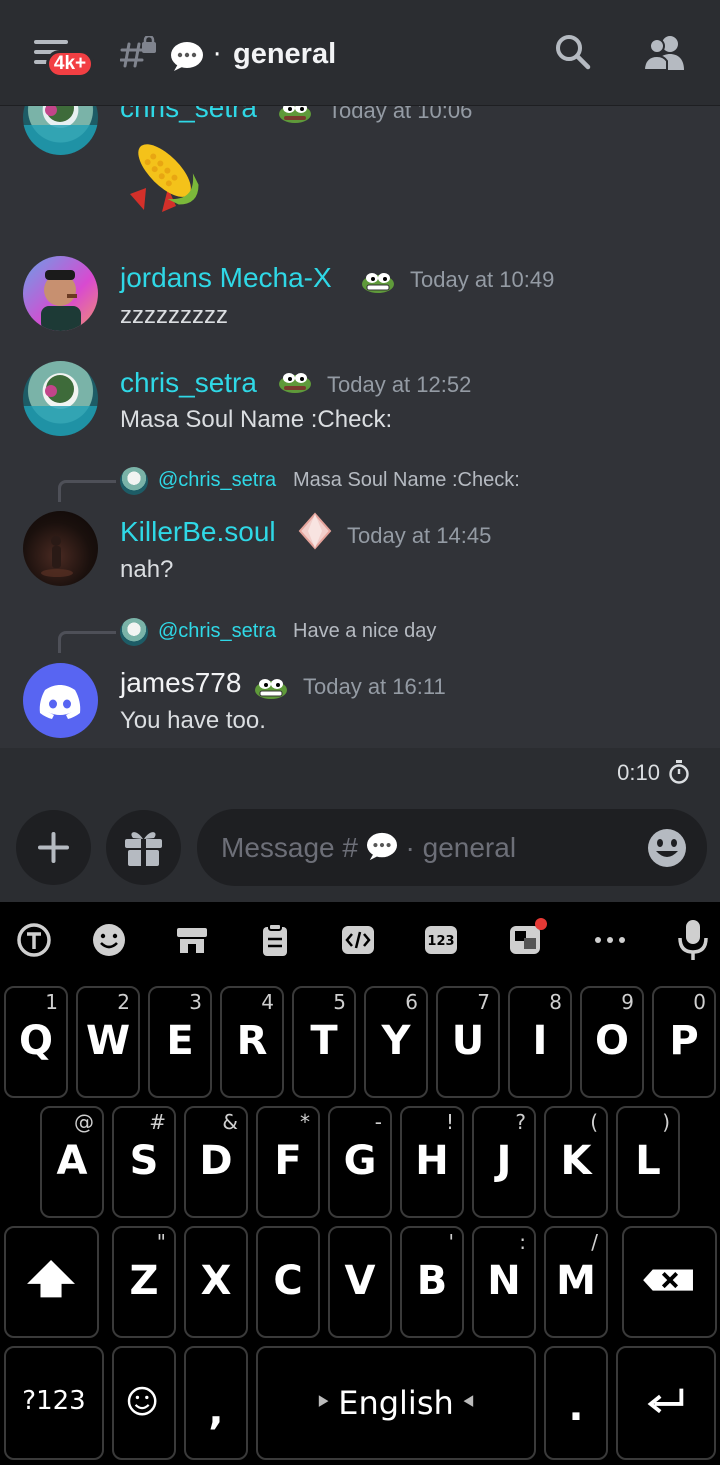 The width and height of the screenshot is (720, 1465). I want to click on key-label: W, so click(108, 1041).